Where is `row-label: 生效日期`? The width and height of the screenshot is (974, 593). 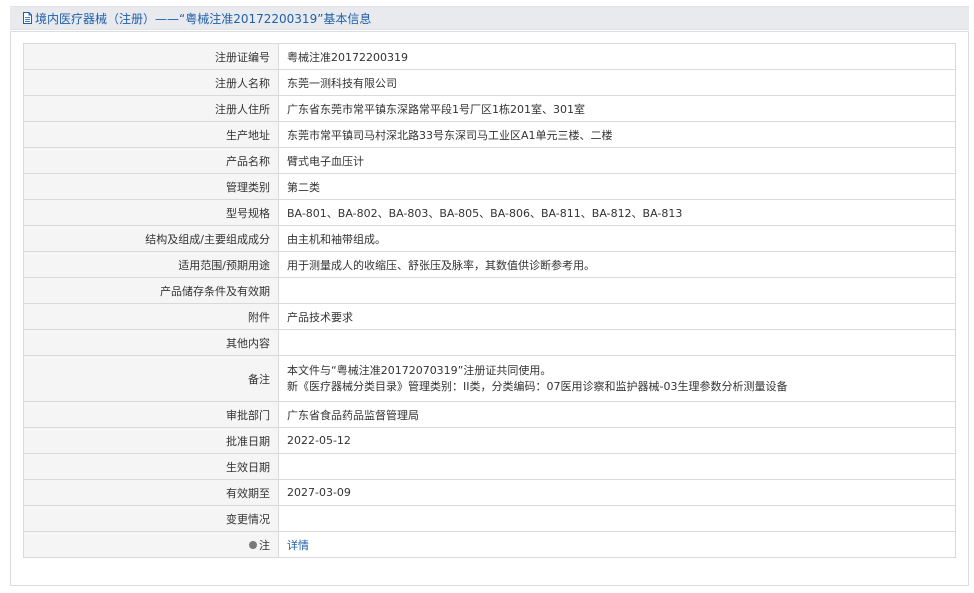 row-label: 生效日期 is located at coordinates (151, 466).